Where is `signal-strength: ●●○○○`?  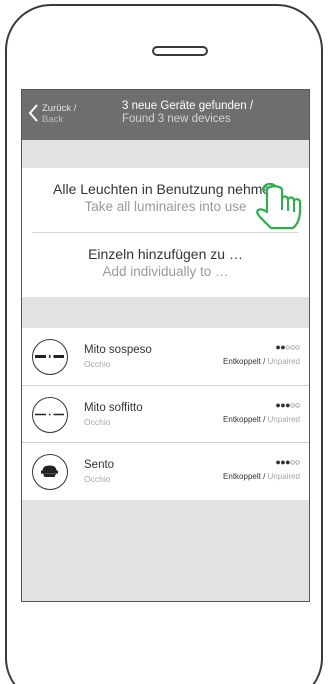
signal-strength: ●●○○○ is located at coordinates (287, 347).